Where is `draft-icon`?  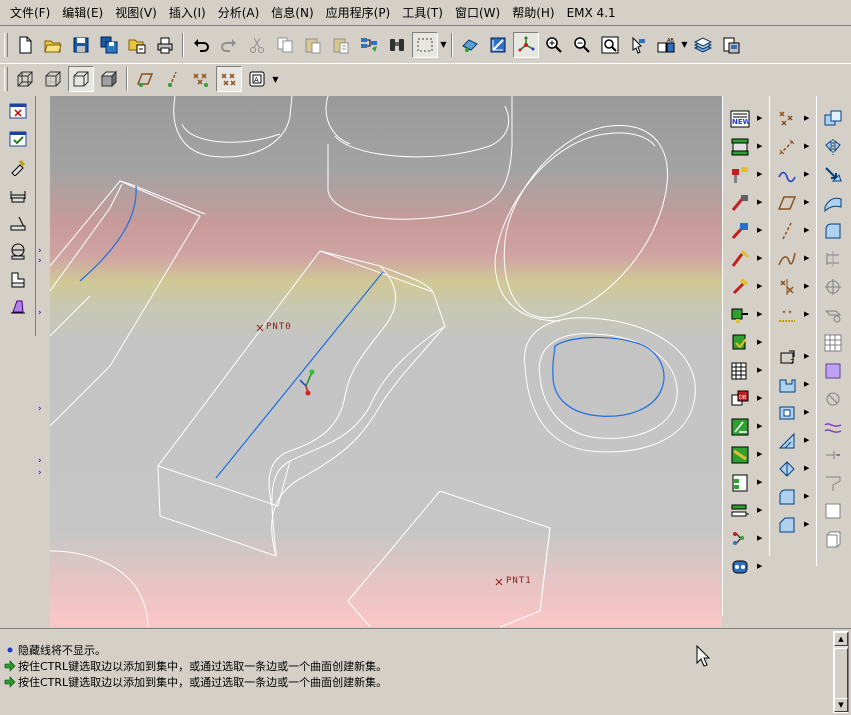
draft-icon is located at coordinates (787, 469).